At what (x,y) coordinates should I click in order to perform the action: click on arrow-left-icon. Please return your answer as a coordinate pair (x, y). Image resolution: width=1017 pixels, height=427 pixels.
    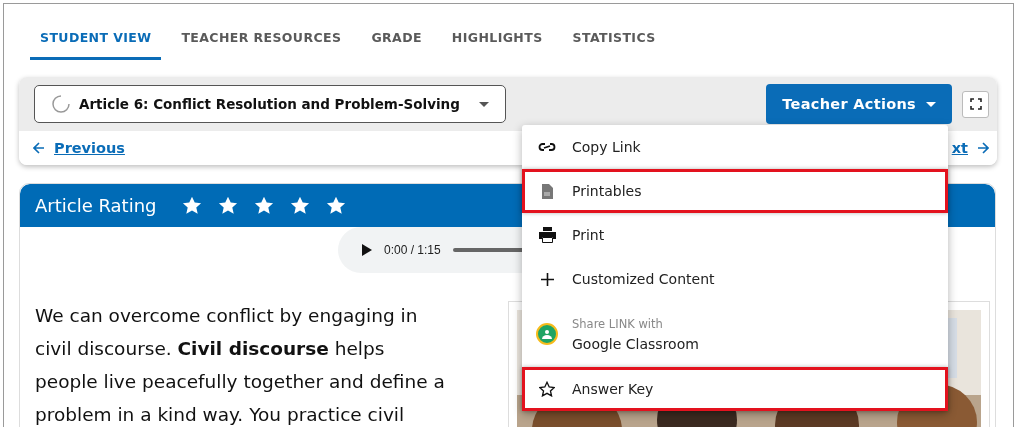
    Looking at the image, I should click on (39, 148).